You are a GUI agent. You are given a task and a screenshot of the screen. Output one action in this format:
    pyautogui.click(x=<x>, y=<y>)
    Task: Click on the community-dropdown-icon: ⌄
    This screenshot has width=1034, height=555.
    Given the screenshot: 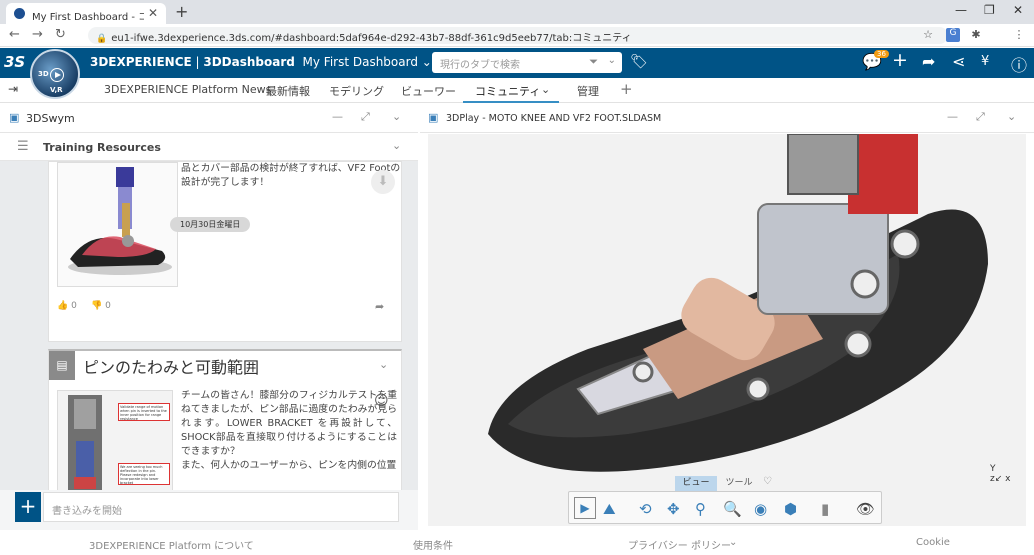 What is the action you would take?
    pyautogui.click(x=396, y=145)
    